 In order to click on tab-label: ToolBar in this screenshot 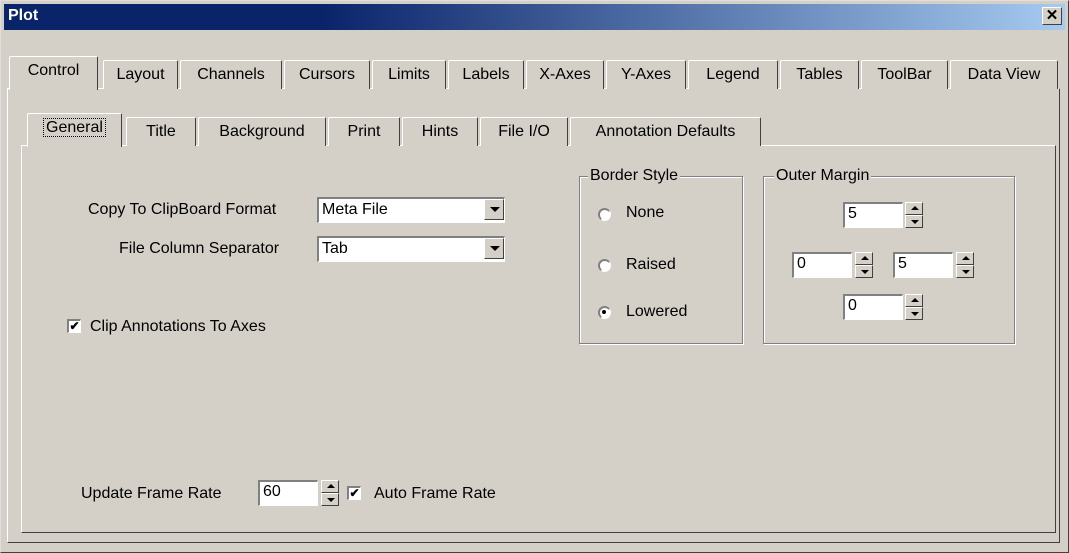, I will do `click(904, 74)`.